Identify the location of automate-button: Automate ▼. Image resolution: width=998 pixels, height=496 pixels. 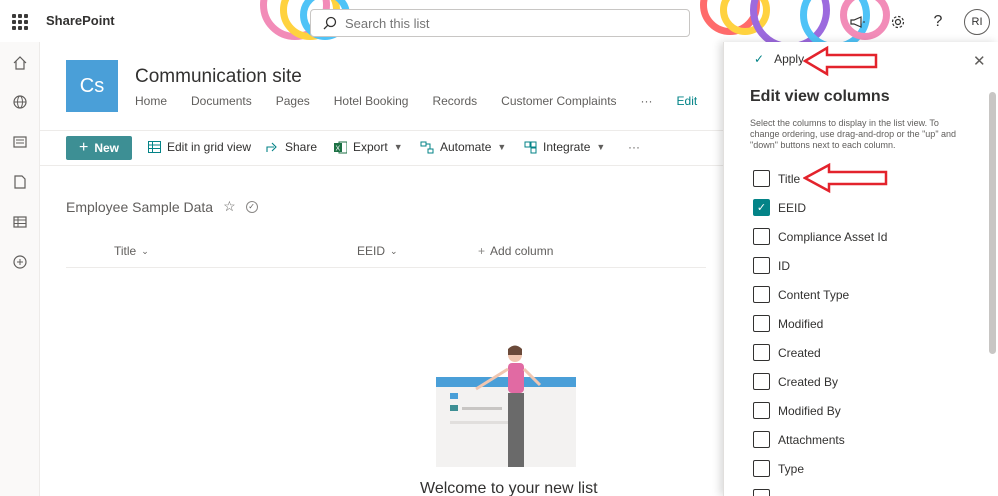
(463, 147).